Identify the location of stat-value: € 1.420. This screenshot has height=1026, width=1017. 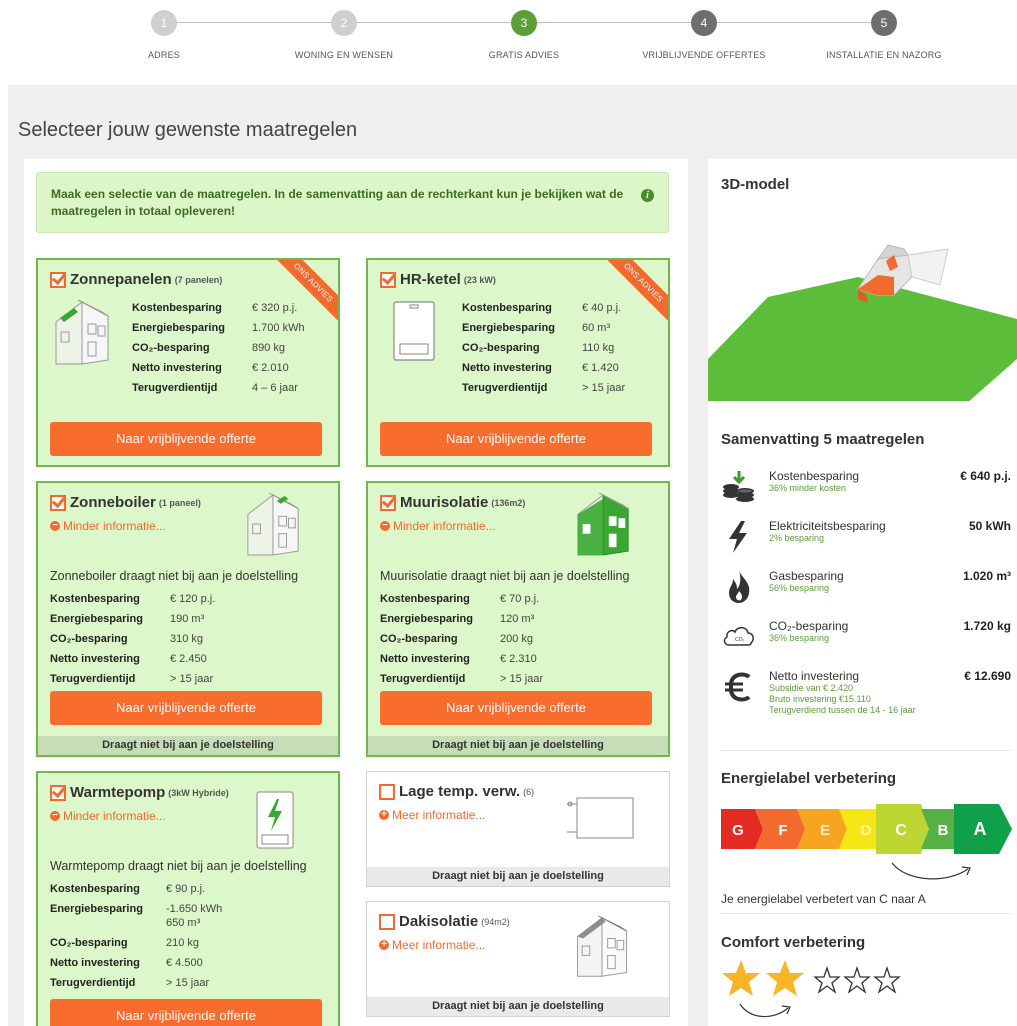
(600, 368).